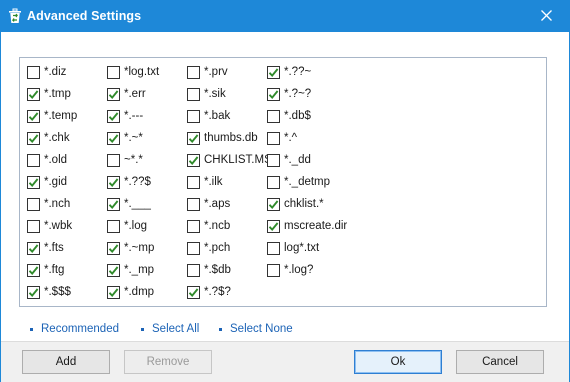  Describe the element at coordinates (66, 362) in the screenshot. I see `add-button: Add` at that location.